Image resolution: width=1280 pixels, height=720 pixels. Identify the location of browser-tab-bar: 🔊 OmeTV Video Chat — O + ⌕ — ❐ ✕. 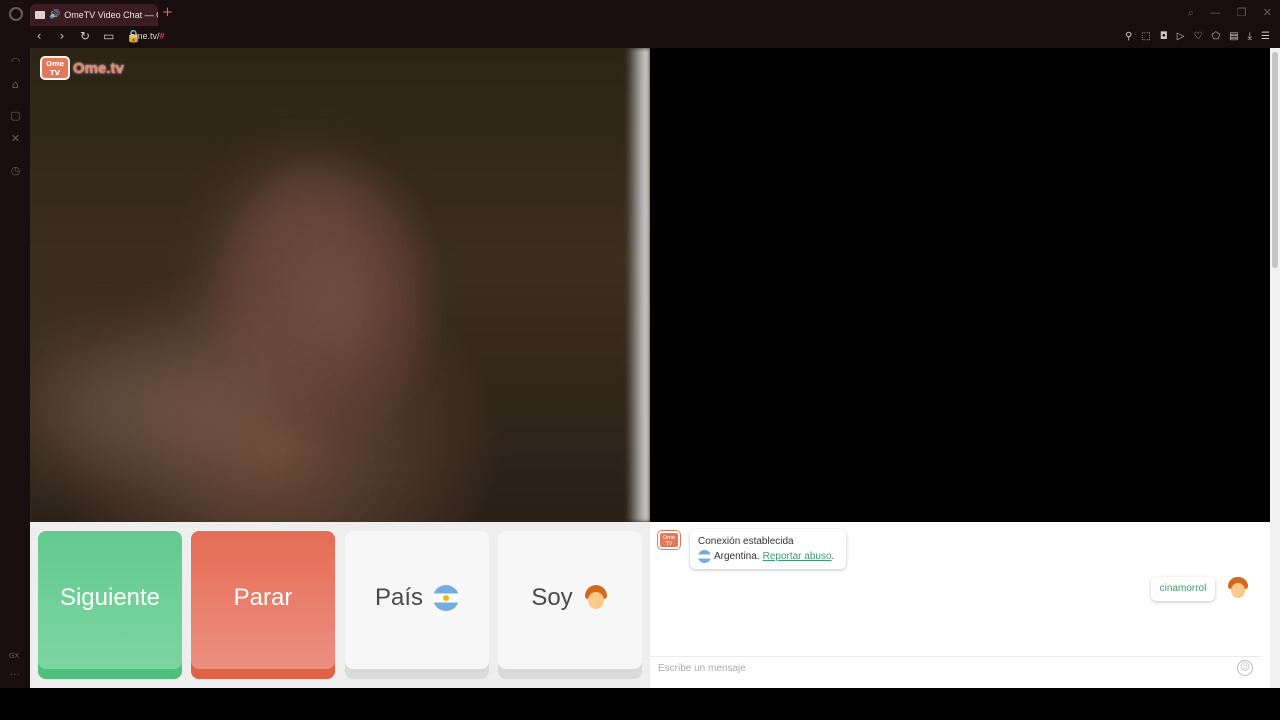
(640, 14).